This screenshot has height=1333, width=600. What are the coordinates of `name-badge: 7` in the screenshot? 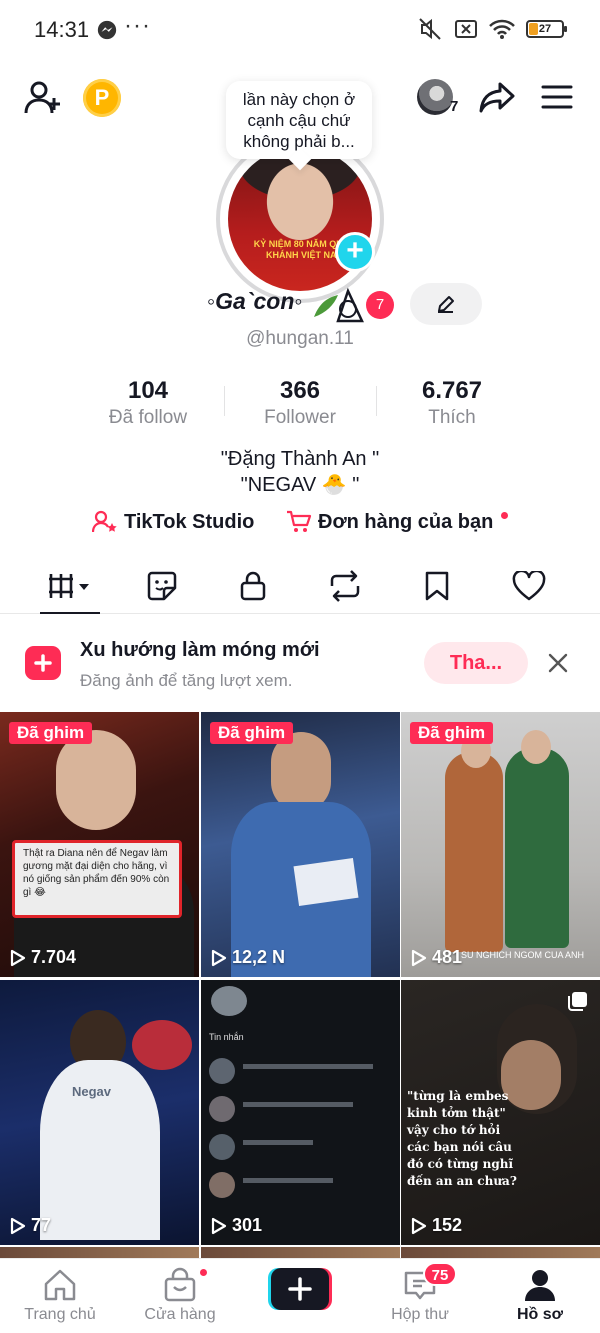 It's located at (380, 305).